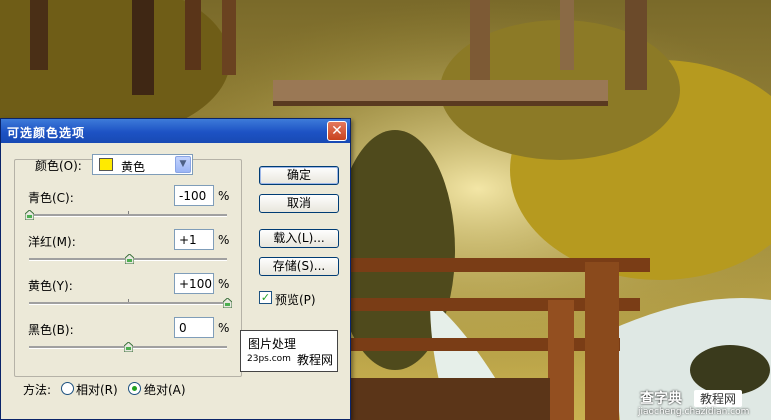 This screenshot has width=771, height=420. Describe the element at coordinates (125, 215) in the screenshot. I see `cyan-slider-track` at that location.